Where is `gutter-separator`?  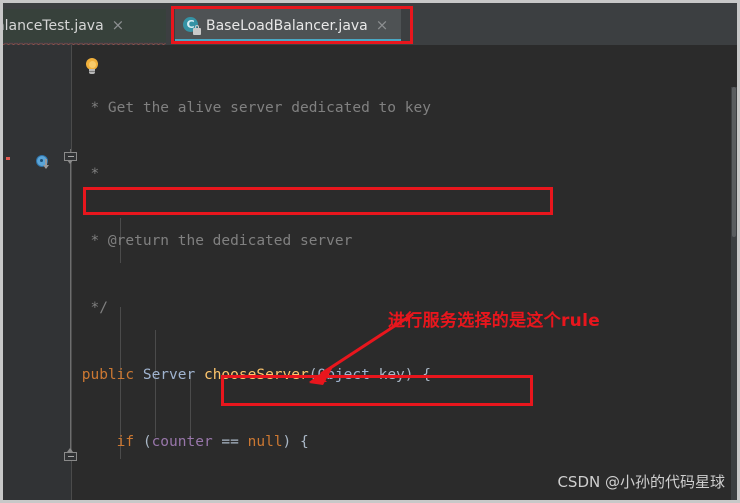 gutter-separator is located at coordinates (71, 272).